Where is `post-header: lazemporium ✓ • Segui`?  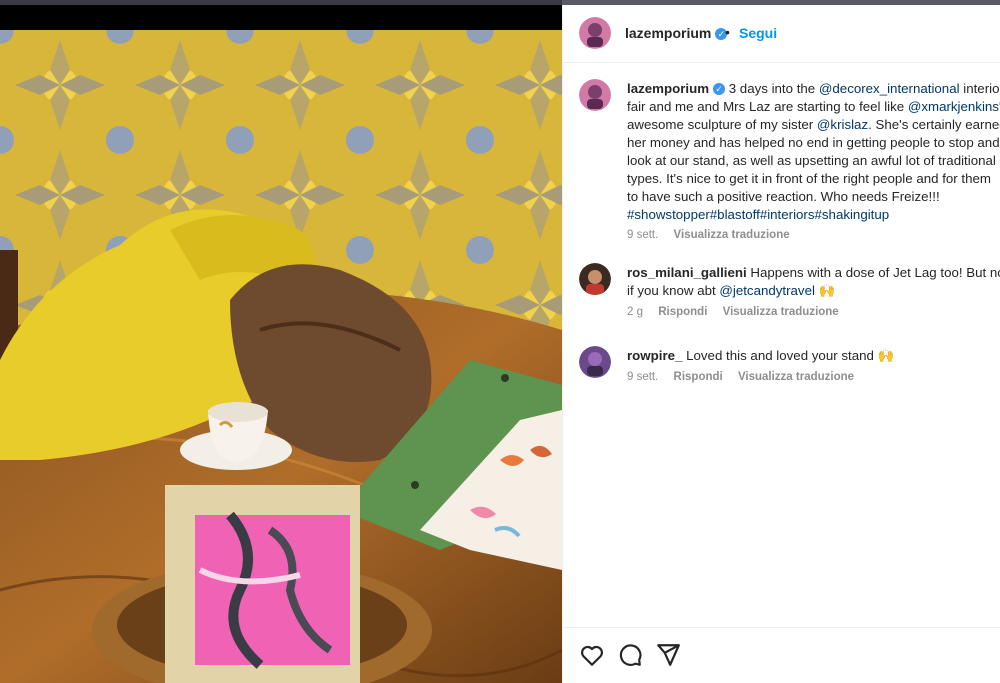 post-header: lazemporium ✓ • Segui is located at coordinates (781, 34).